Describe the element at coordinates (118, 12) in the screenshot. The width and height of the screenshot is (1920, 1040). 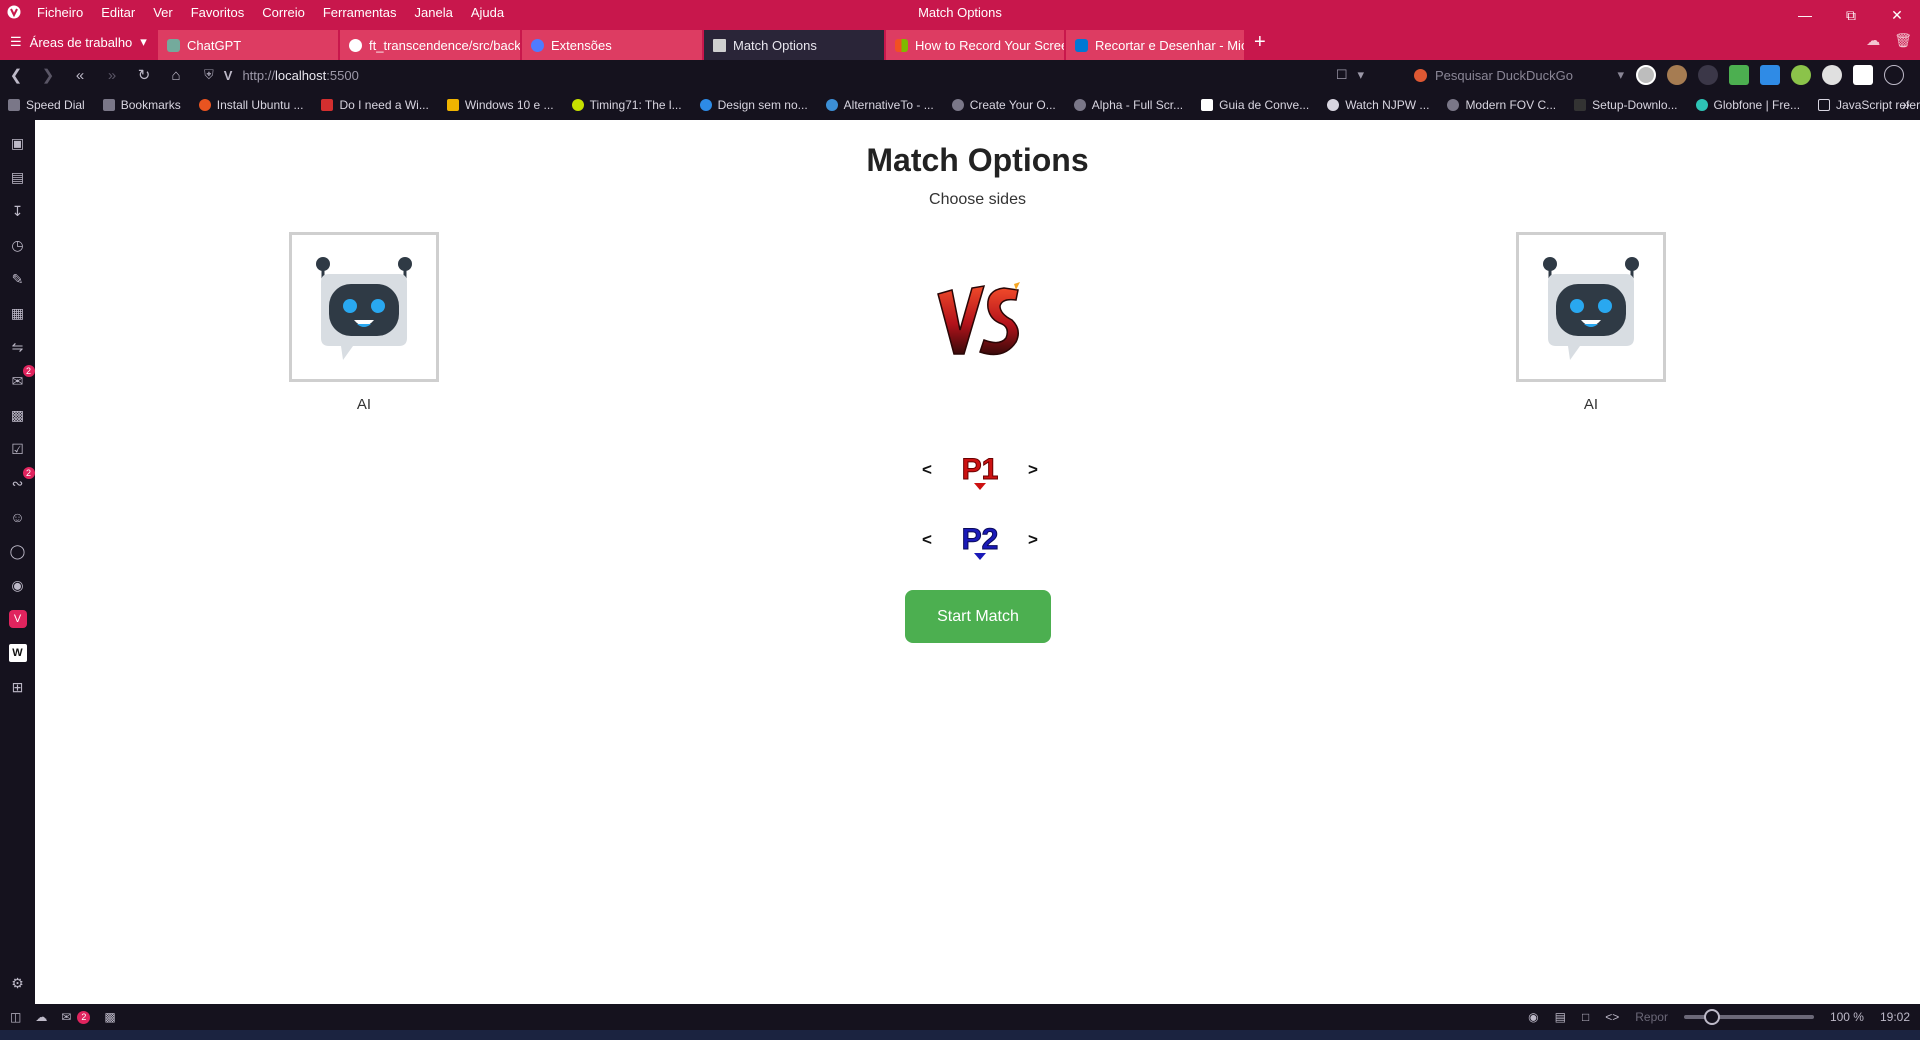
I see `menu-editar: Editar` at that location.